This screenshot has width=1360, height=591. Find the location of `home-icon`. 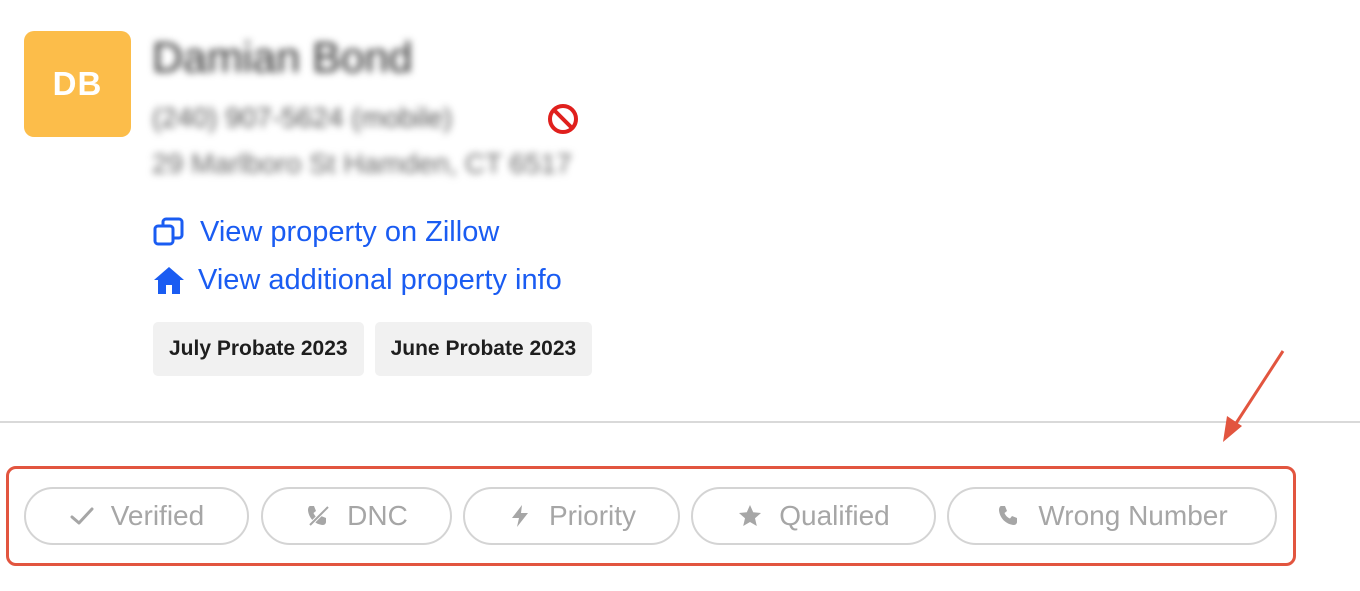

home-icon is located at coordinates (169, 280).